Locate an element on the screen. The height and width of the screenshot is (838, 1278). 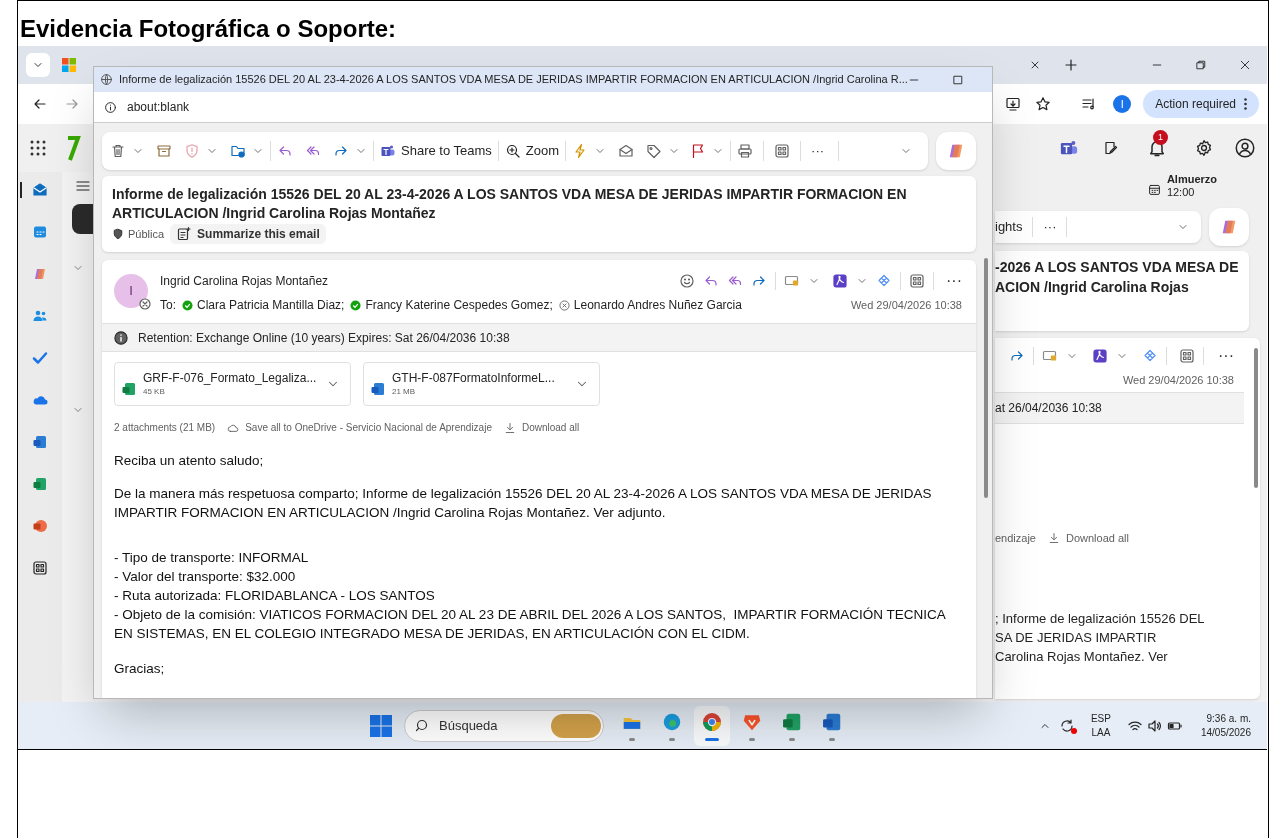
search-highlight-image is located at coordinates (576, 726).